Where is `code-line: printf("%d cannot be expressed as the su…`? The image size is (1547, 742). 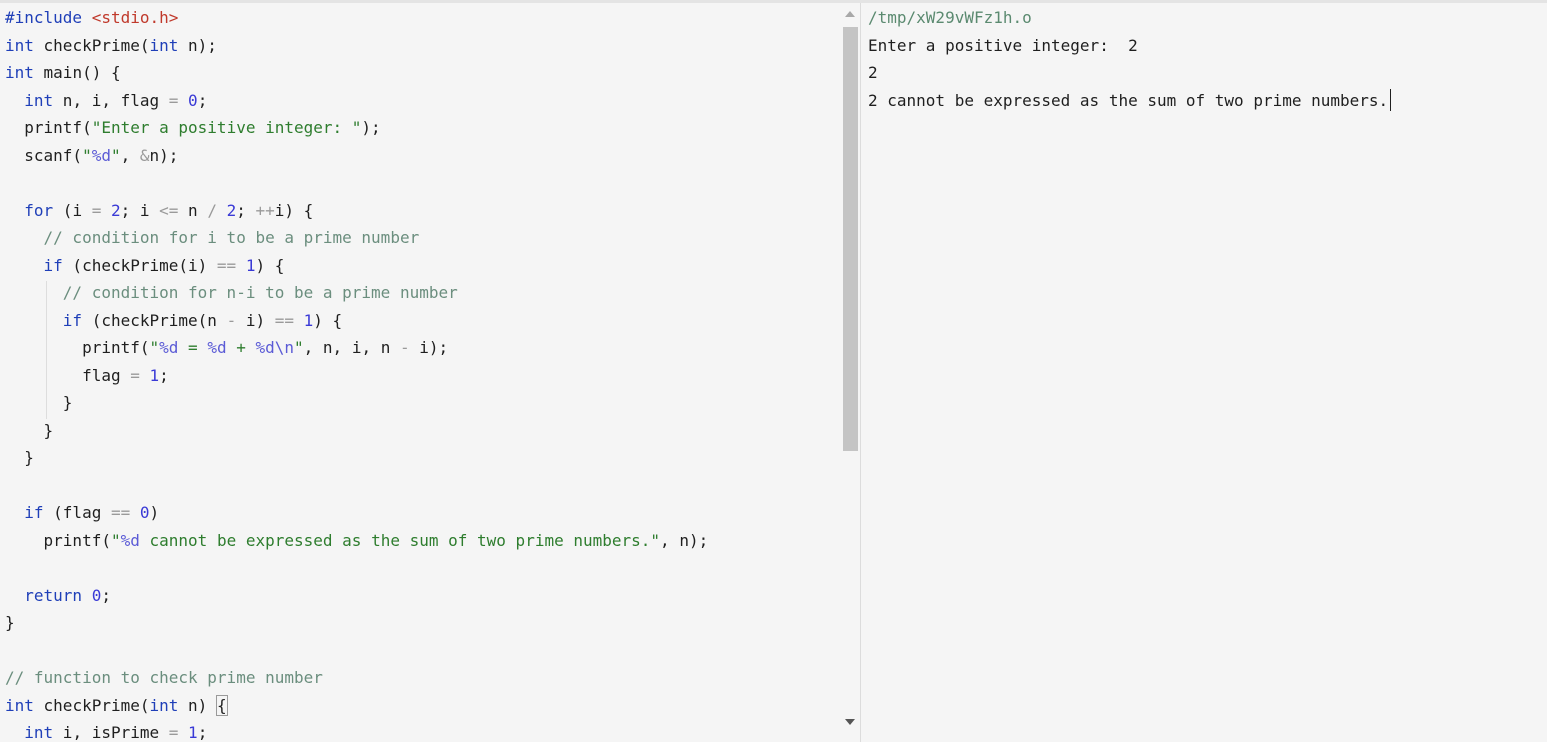 code-line: printf("%d cannot be expressed as the su… is located at coordinates (357, 541).